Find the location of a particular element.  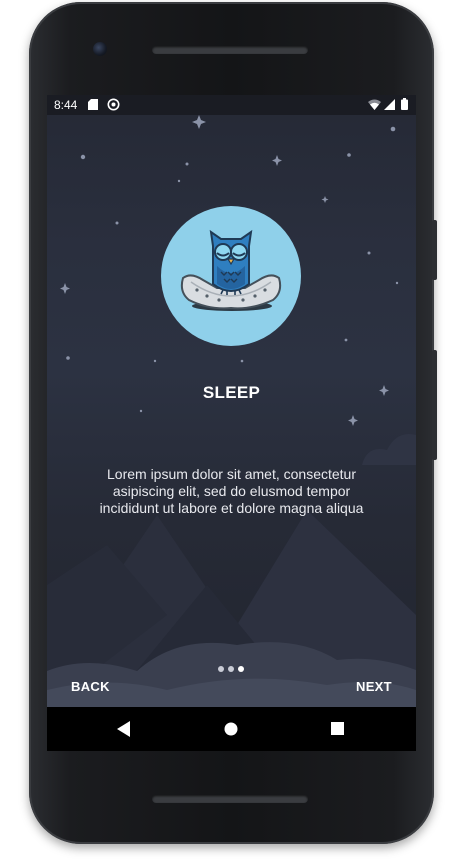

sync-icon is located at coordinates (113, 104).